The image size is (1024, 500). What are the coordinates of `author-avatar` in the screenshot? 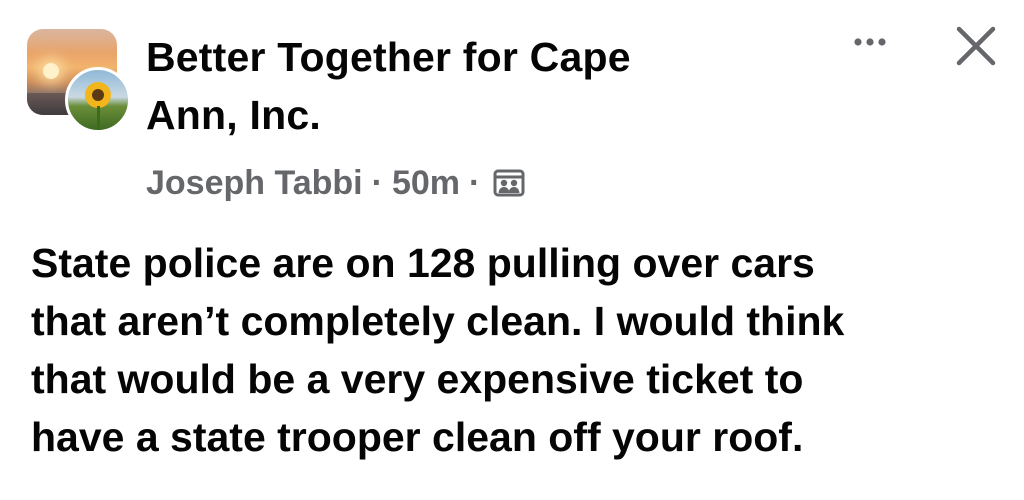 It's located at (98, 100).